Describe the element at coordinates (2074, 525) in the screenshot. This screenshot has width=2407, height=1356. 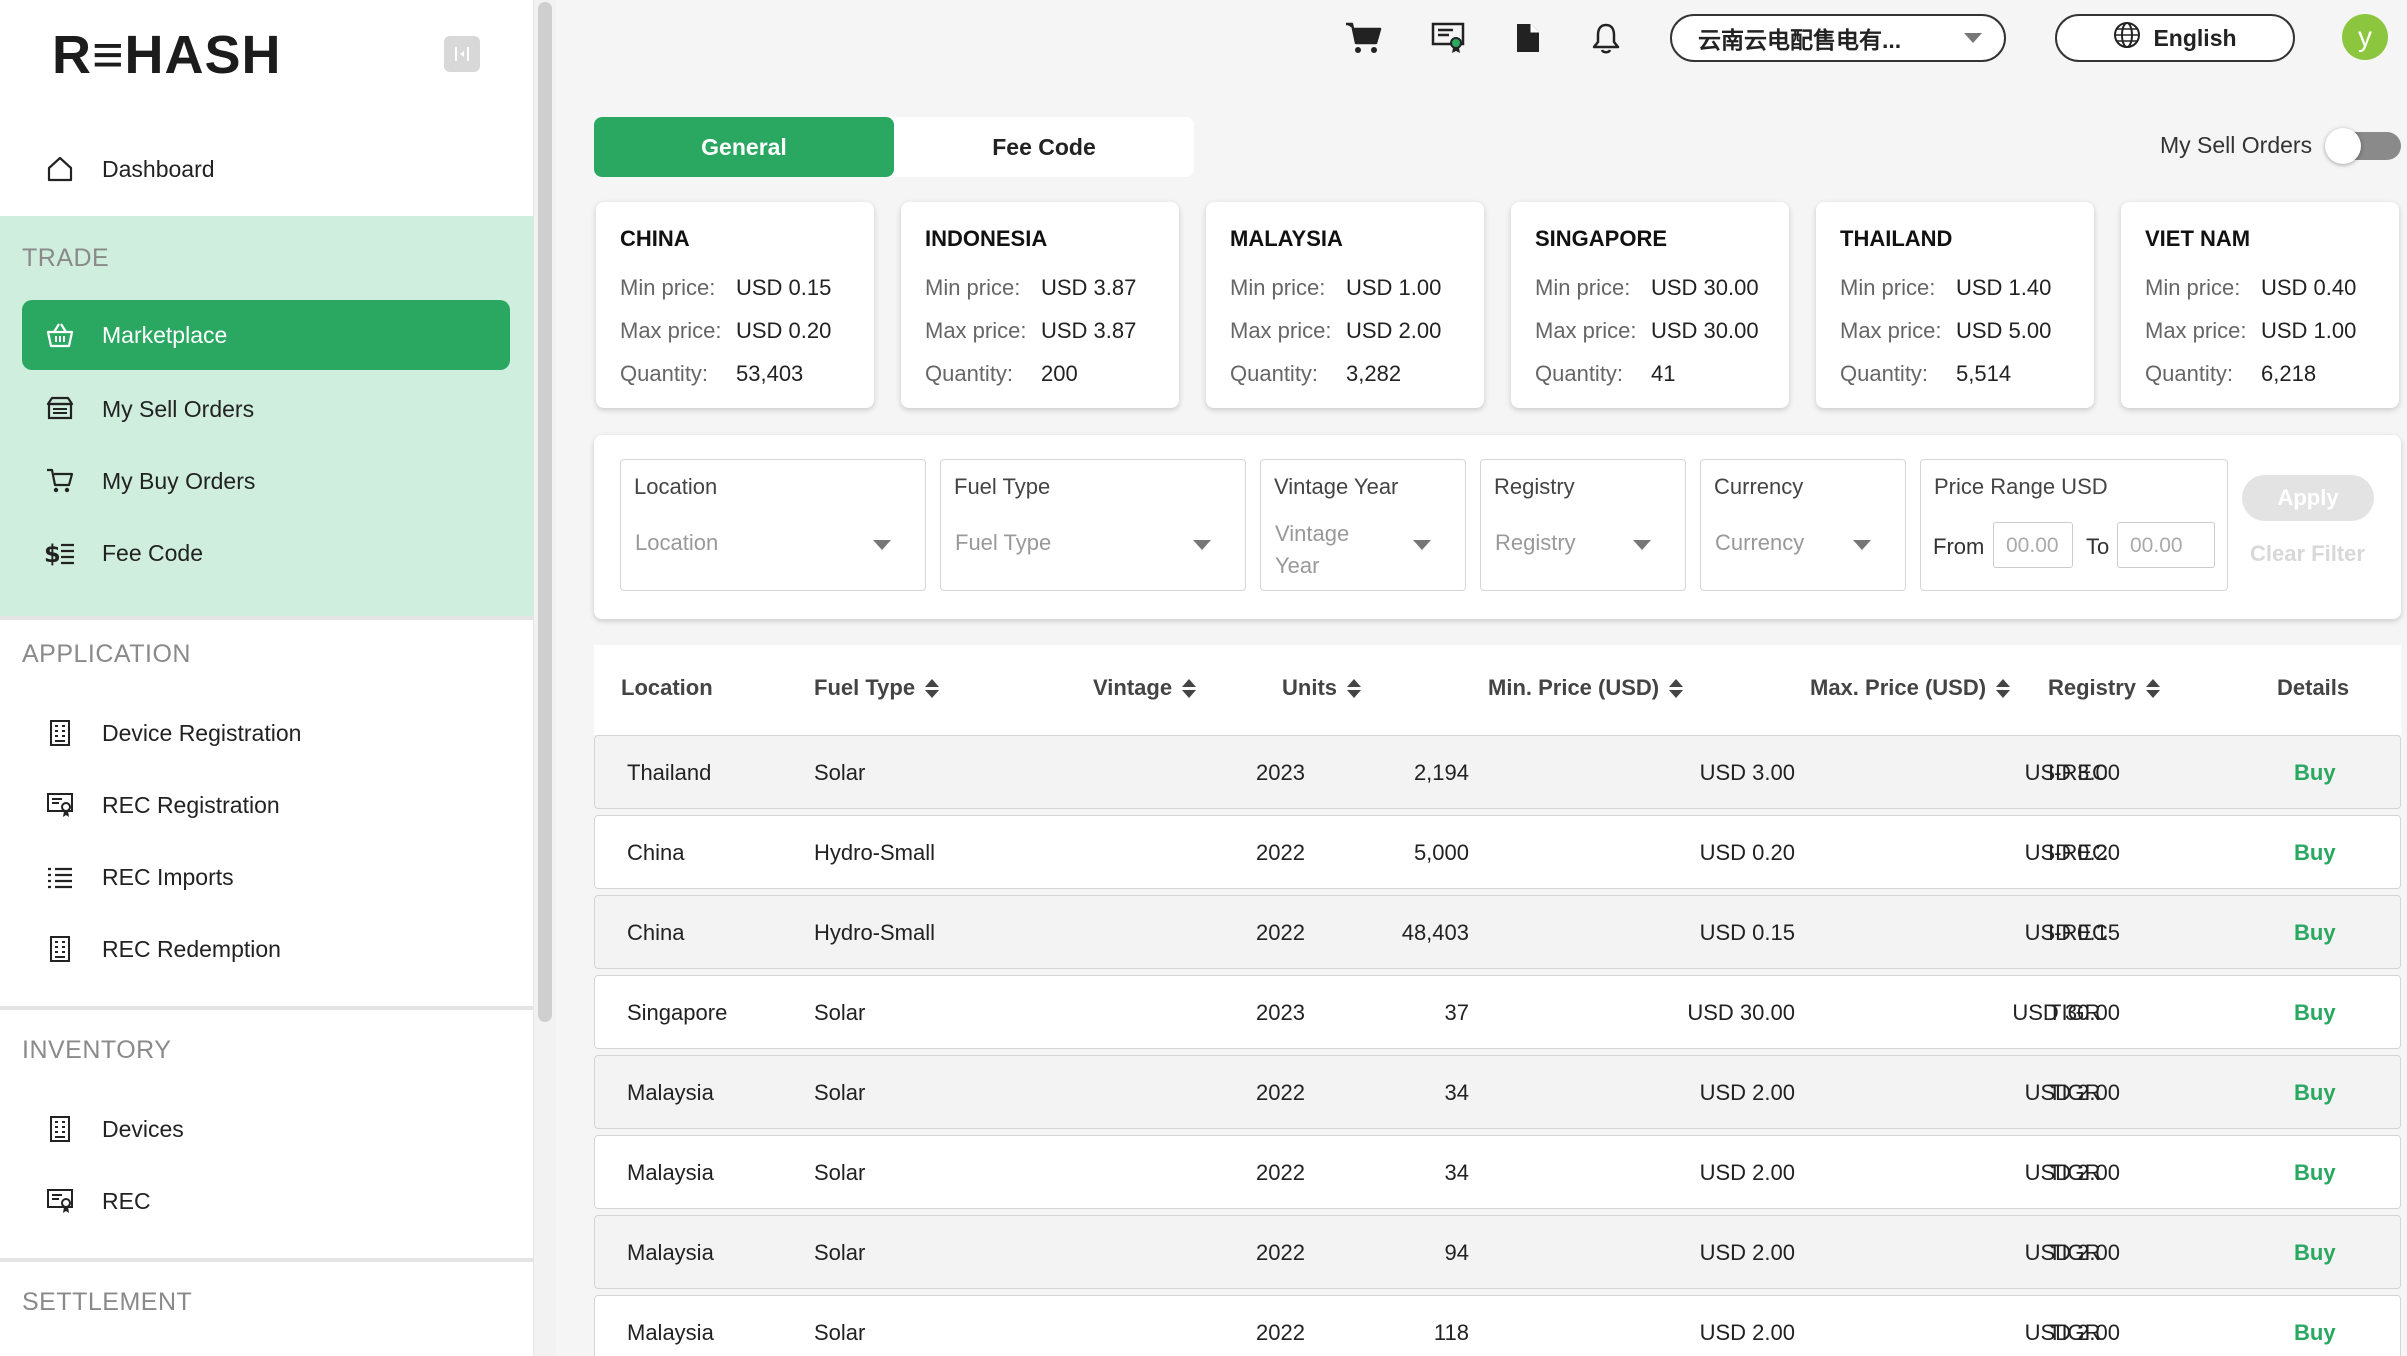
I see `price-range-filter: Price Range USD From 00.00 To 00.00` at that location.